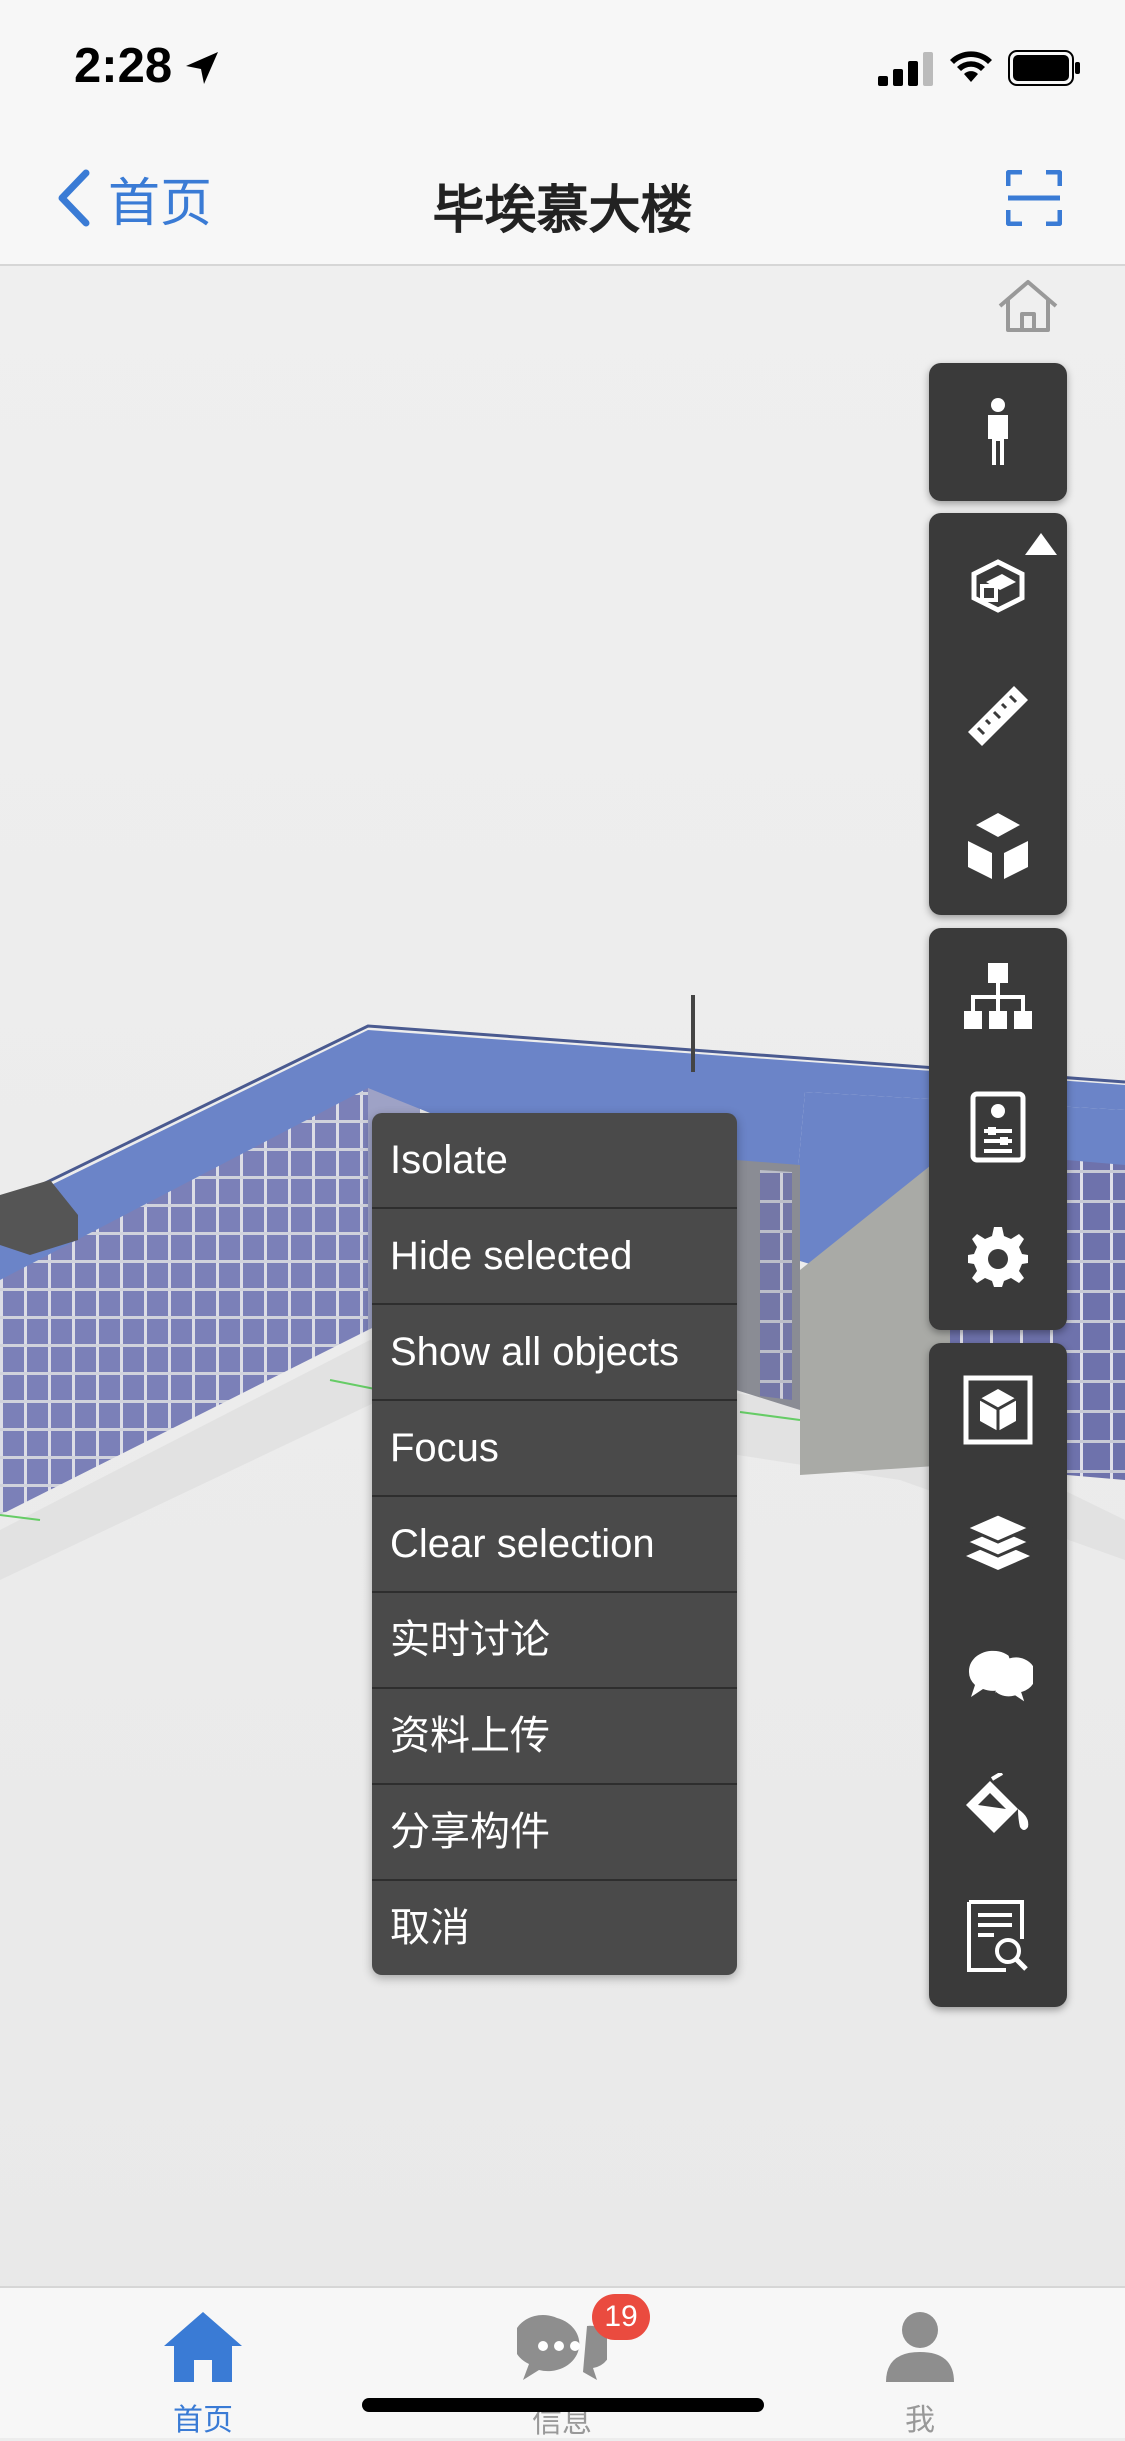 The width and height of the screenshot is (1125, 2441). I want to click on menu-item-upload-files: 资料上传, so click(554, 1737).